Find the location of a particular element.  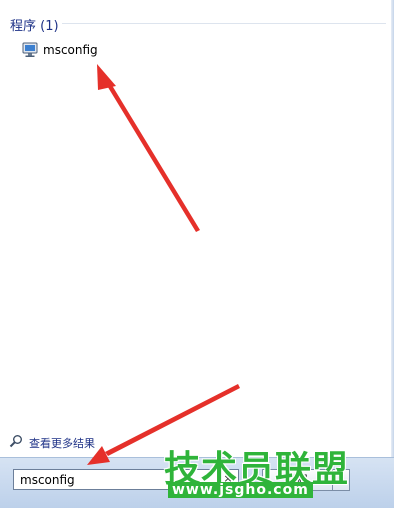

programs-section-header: 程序 (1) is located at coordinates (198, 23).